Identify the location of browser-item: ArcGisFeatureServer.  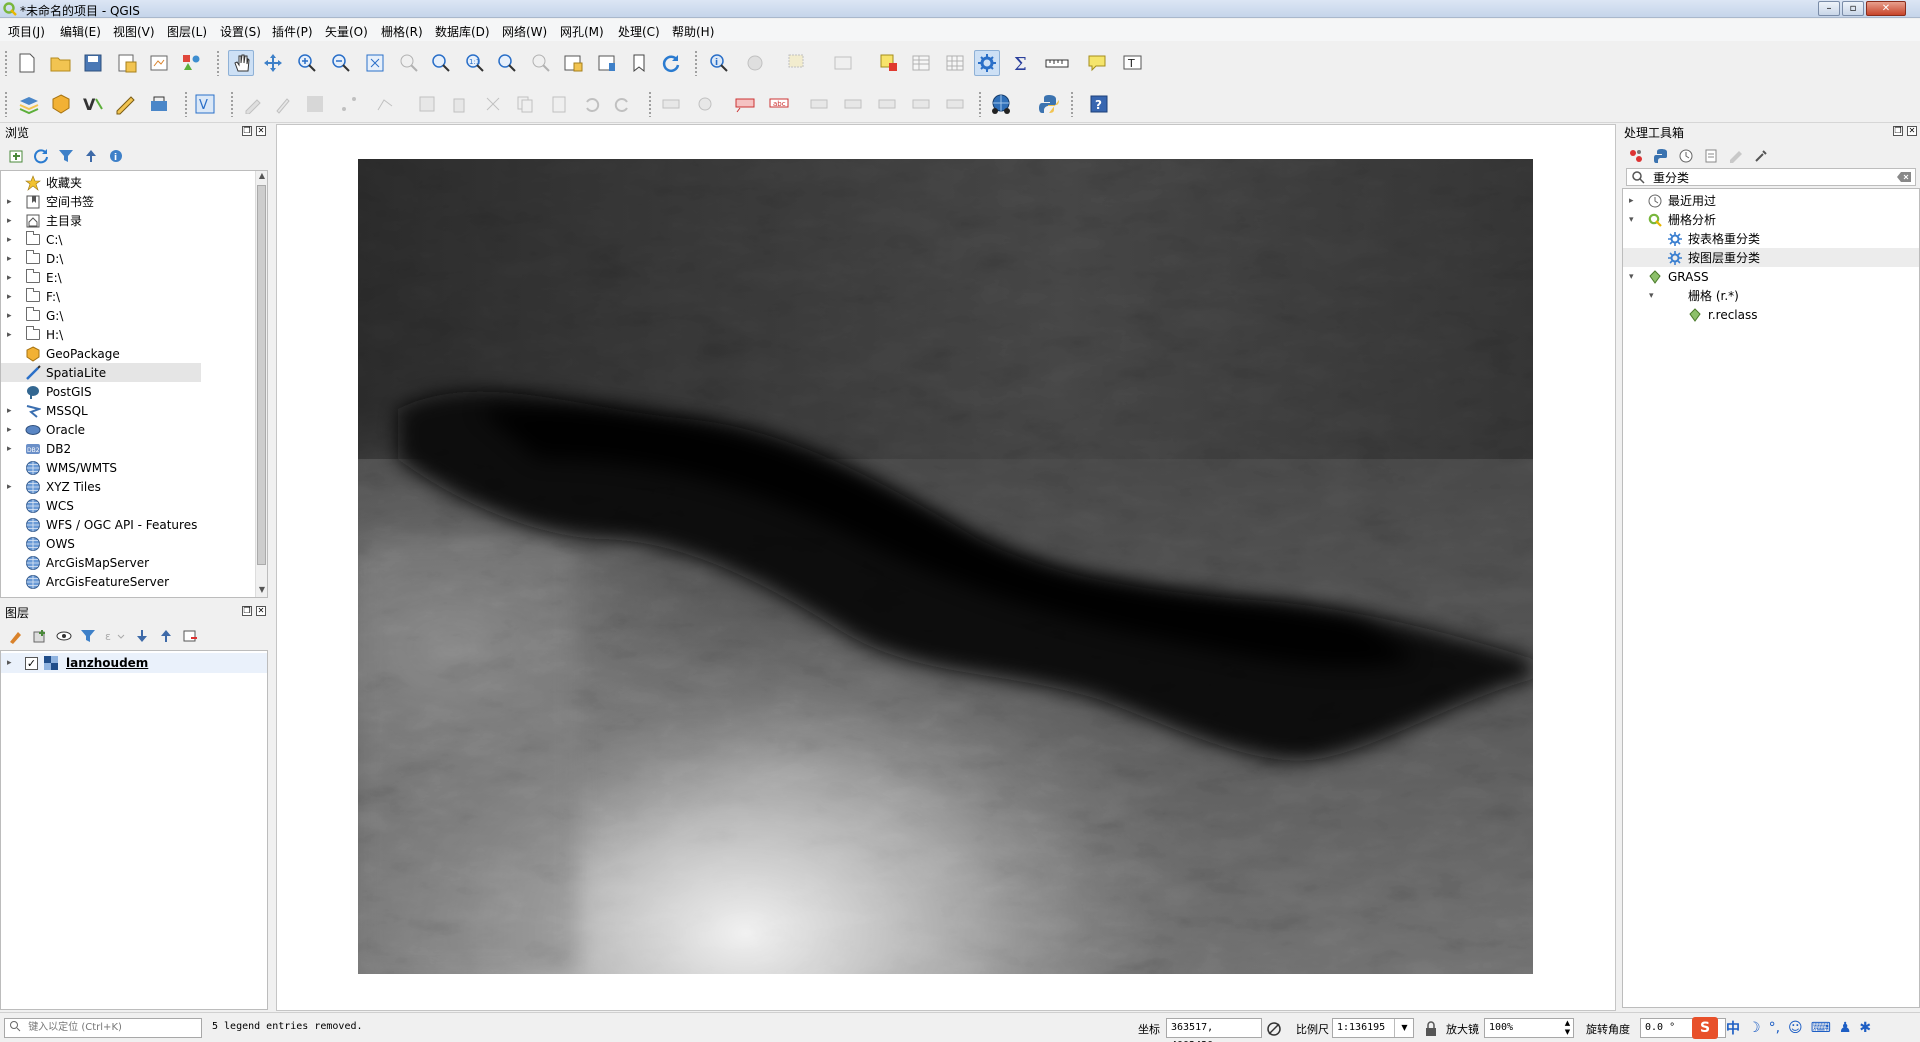
(101, 581).